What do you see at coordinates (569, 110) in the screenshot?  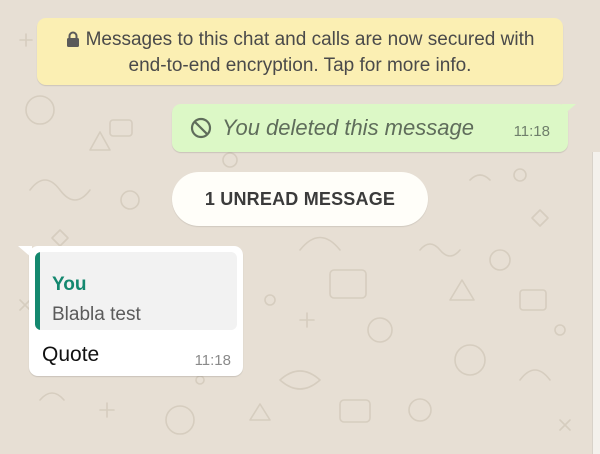 I see `outgoing-bubble-tail` at bounding box center [569, 110].